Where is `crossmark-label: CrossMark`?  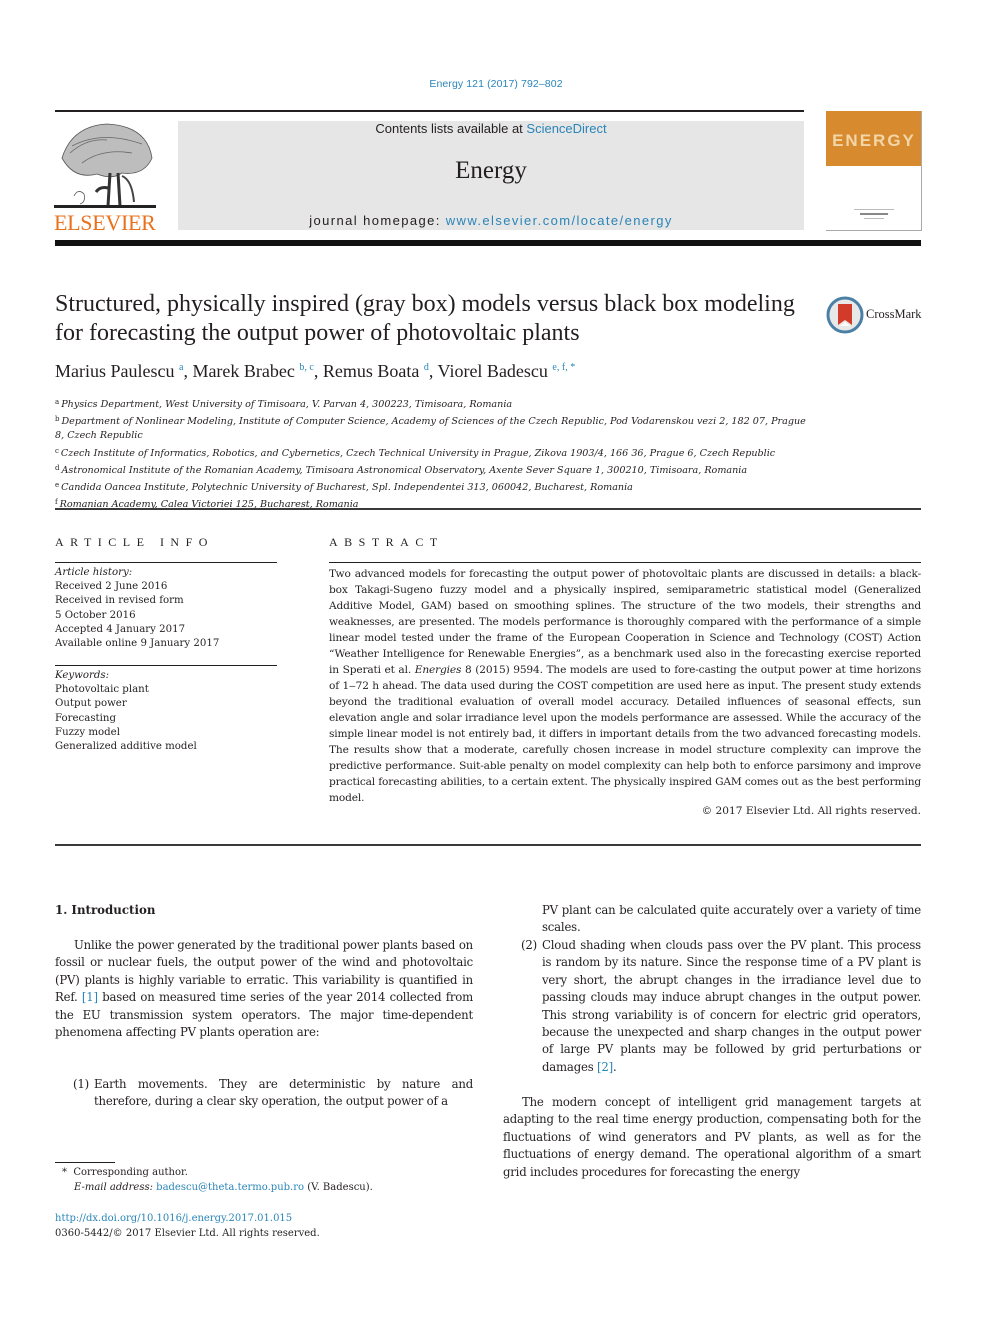
crossmark-label: CrossMark is located at coordinates (894, 314).